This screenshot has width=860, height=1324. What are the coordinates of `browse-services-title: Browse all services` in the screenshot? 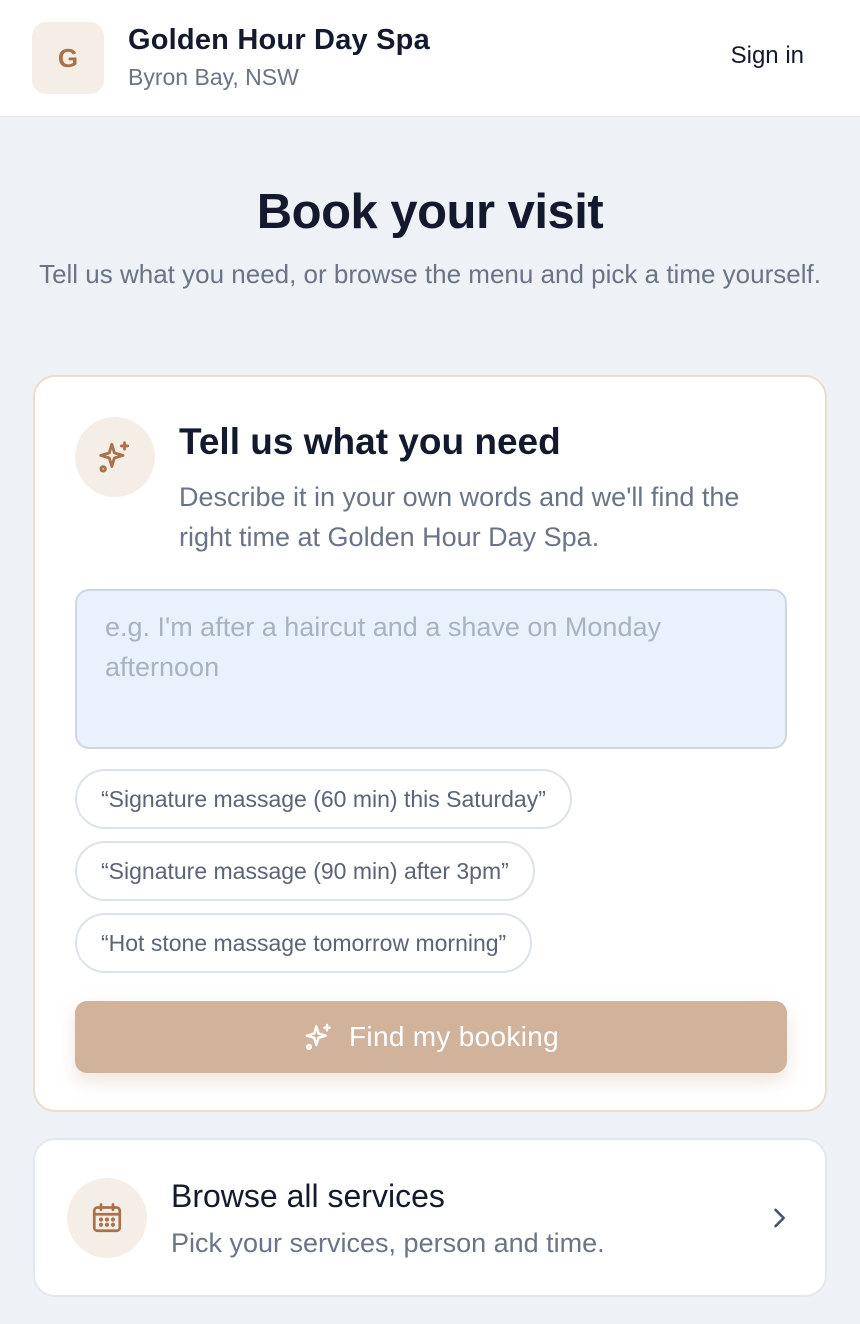 It's located at (308, 1196).